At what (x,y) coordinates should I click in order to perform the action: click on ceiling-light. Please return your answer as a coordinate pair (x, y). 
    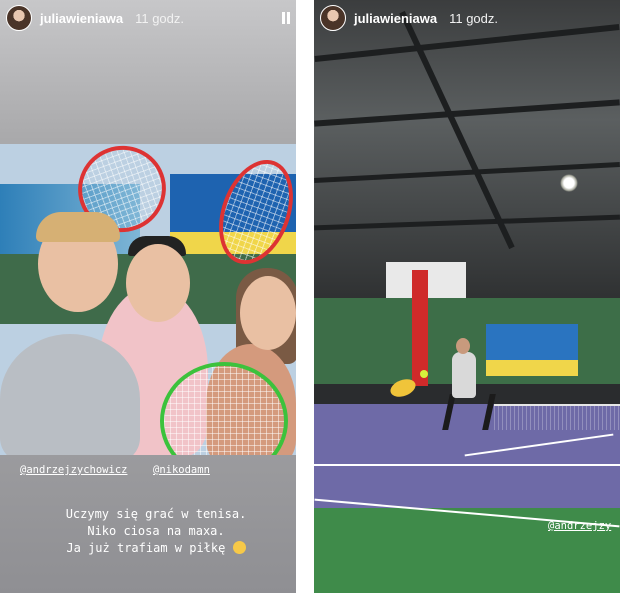
    Looking at the image, I should click on (569, 183).